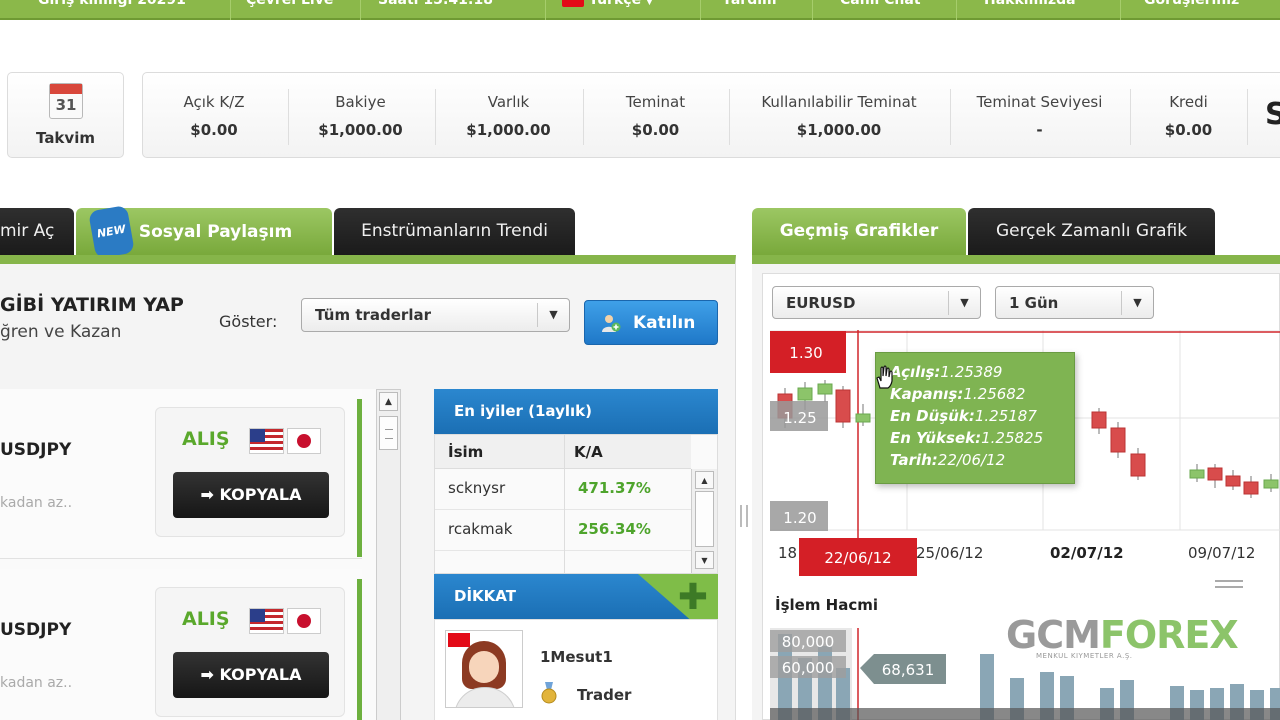  What do you see at coordinates (651, 322) in the screenshot?
I see `join-button: Katılın` at bounding box center [651, 322].